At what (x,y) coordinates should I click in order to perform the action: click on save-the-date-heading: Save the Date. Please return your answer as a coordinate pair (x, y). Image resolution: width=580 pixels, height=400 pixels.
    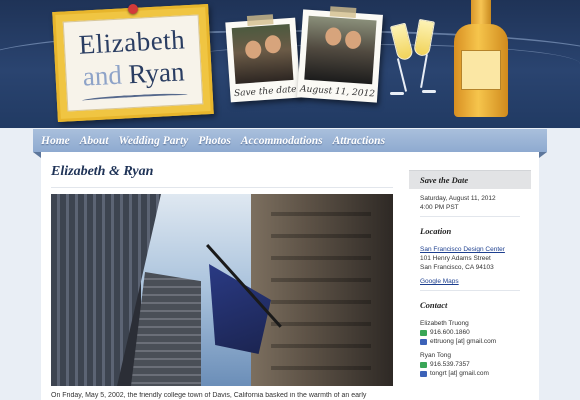
    Looking at the image, I should click on (470, 179).